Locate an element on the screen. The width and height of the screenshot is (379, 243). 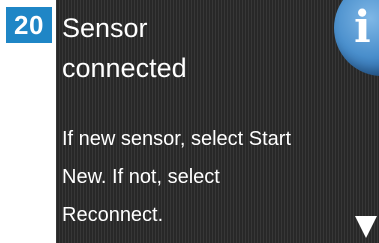
message-line-3: Reconnect. is located at coordinates (113, 215).